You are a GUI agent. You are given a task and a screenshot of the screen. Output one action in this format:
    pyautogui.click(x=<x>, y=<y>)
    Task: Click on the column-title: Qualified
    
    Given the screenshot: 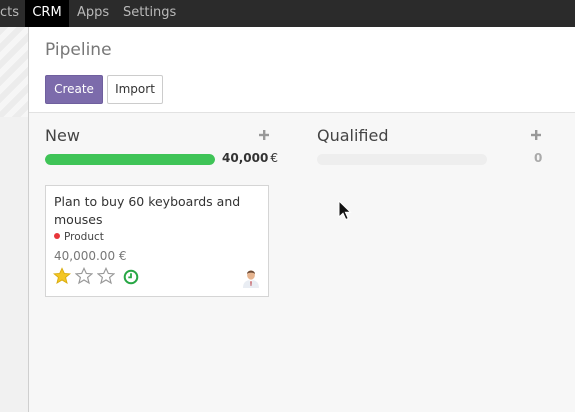 What is the action you would take?
    pyautogui.click(x=353, y=135)
    